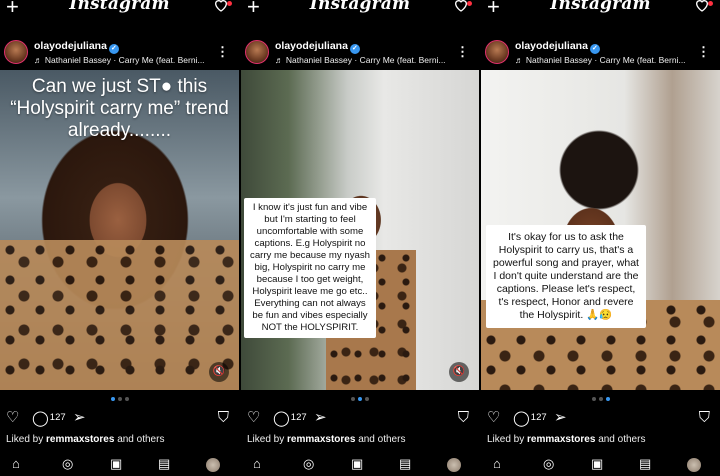 Image resolution: width=720 pixels, height=476 pixels. I want to click on notification-dot, so click(229, 3).